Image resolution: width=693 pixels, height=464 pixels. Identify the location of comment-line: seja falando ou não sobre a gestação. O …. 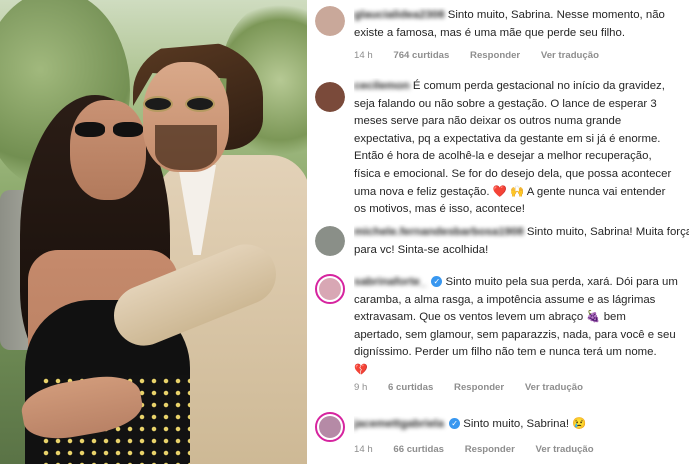
(505, 103).